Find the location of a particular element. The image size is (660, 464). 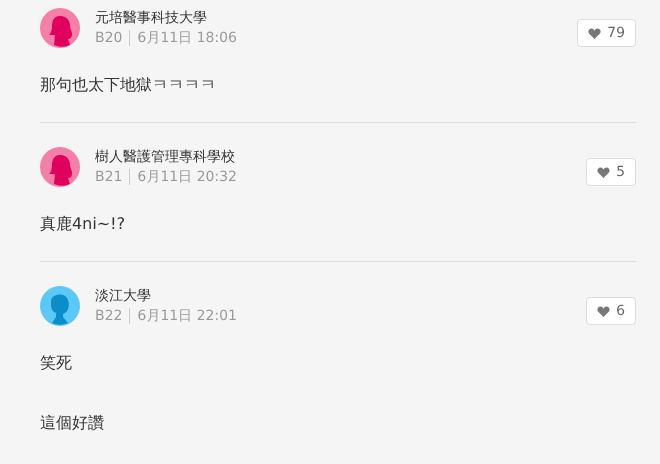

floor-number: B21 is located at coordinates (108, 177).